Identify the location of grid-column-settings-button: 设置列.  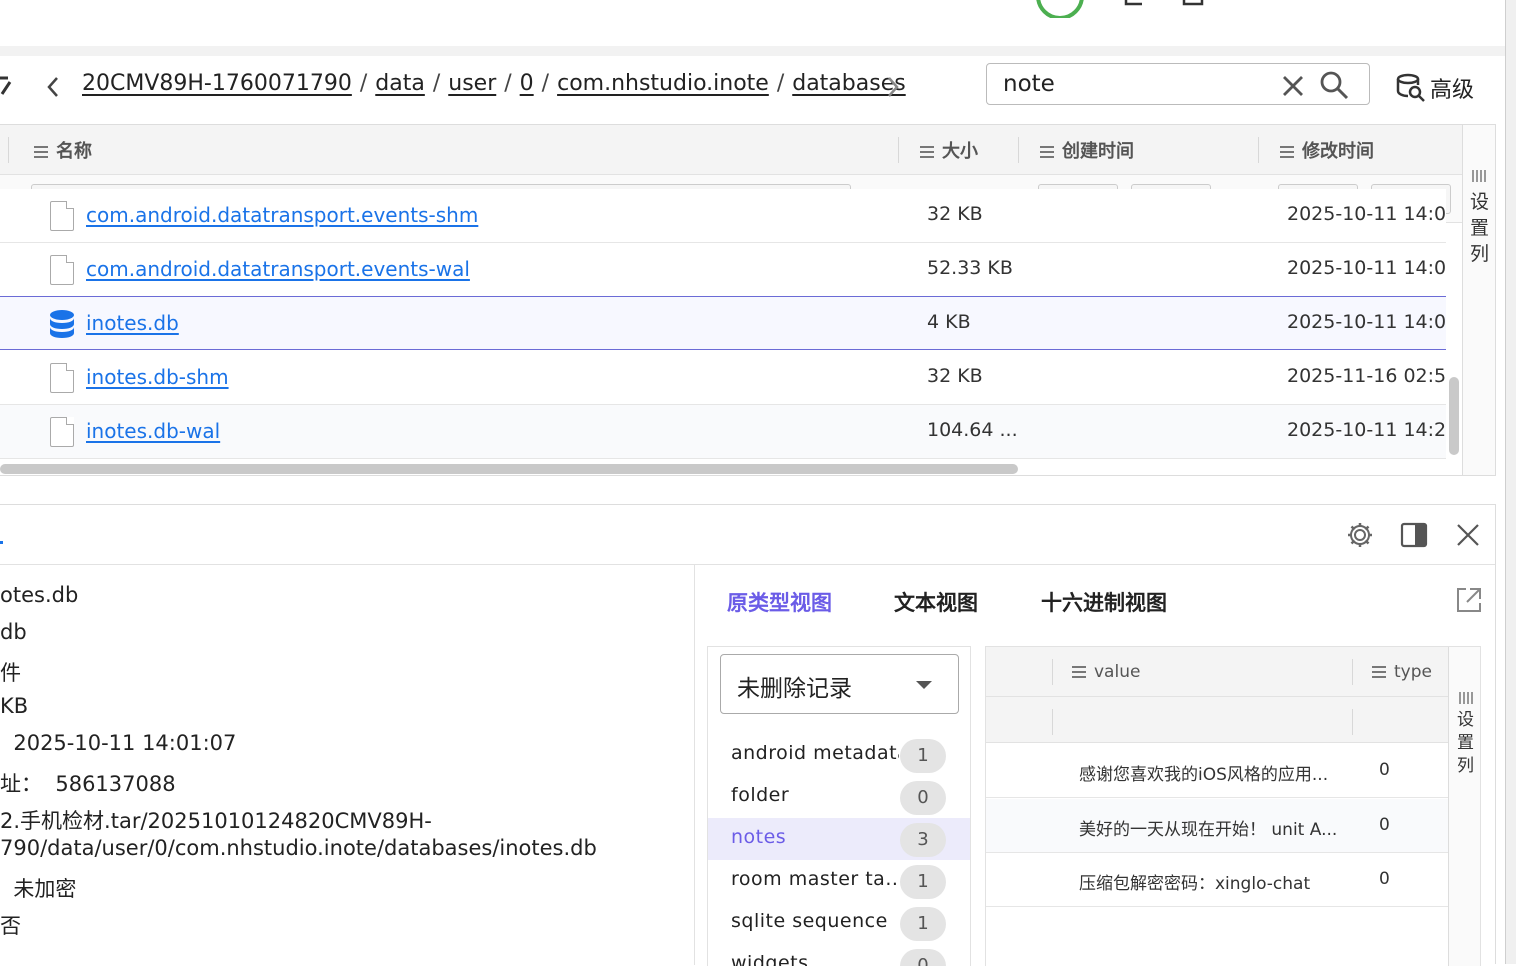
(1464, 806).